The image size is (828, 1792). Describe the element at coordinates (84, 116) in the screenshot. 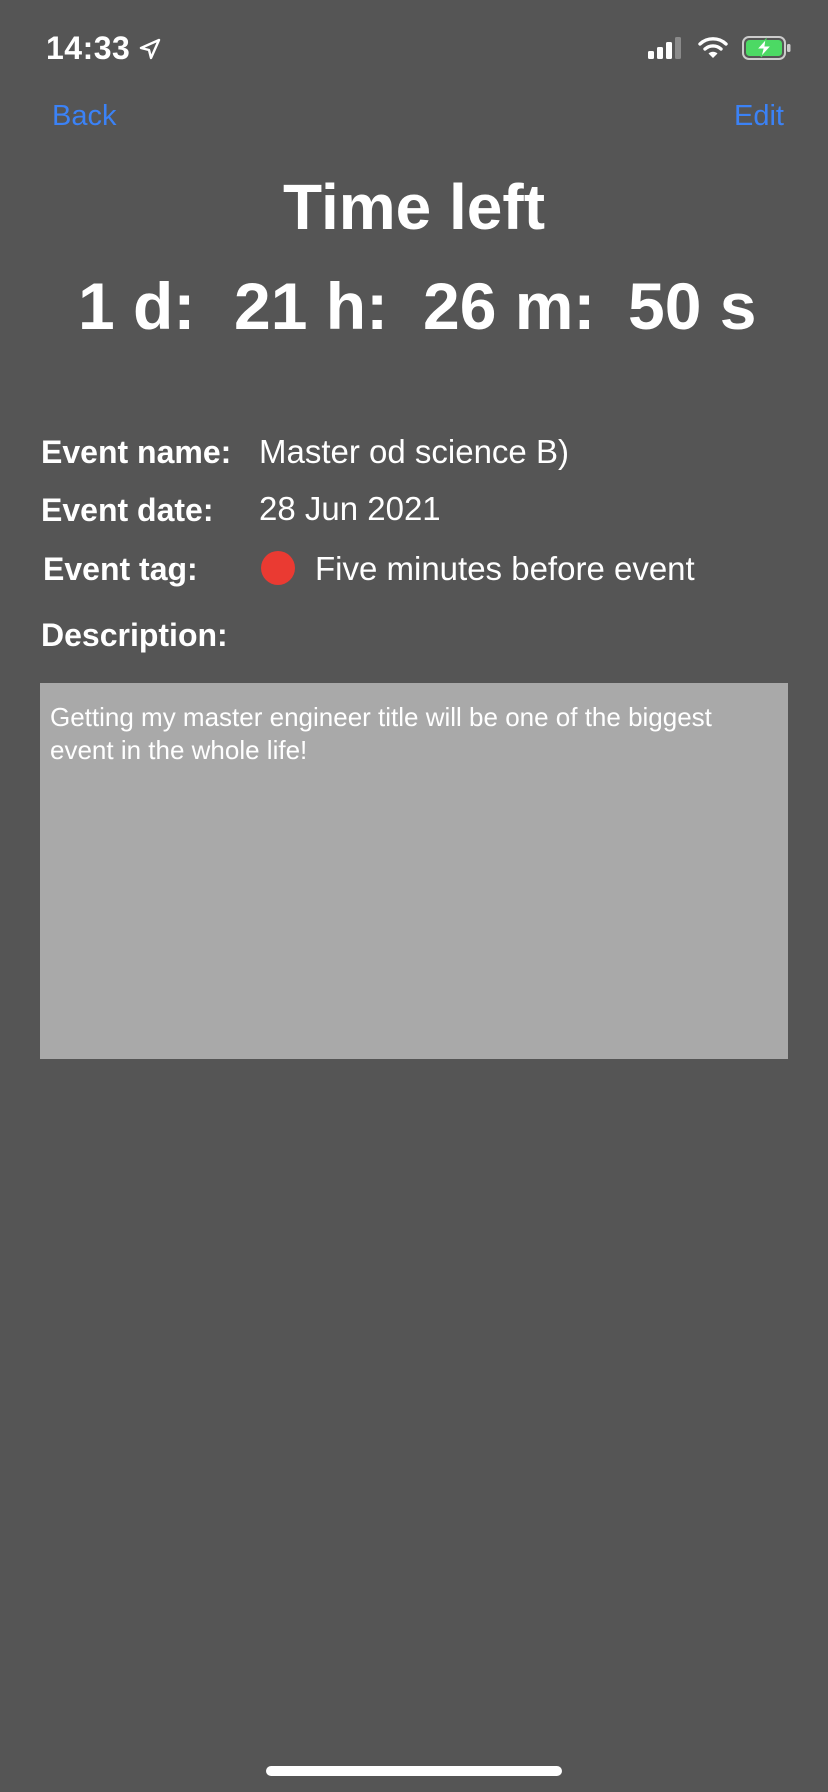

I see `back-button: Back` at that location.